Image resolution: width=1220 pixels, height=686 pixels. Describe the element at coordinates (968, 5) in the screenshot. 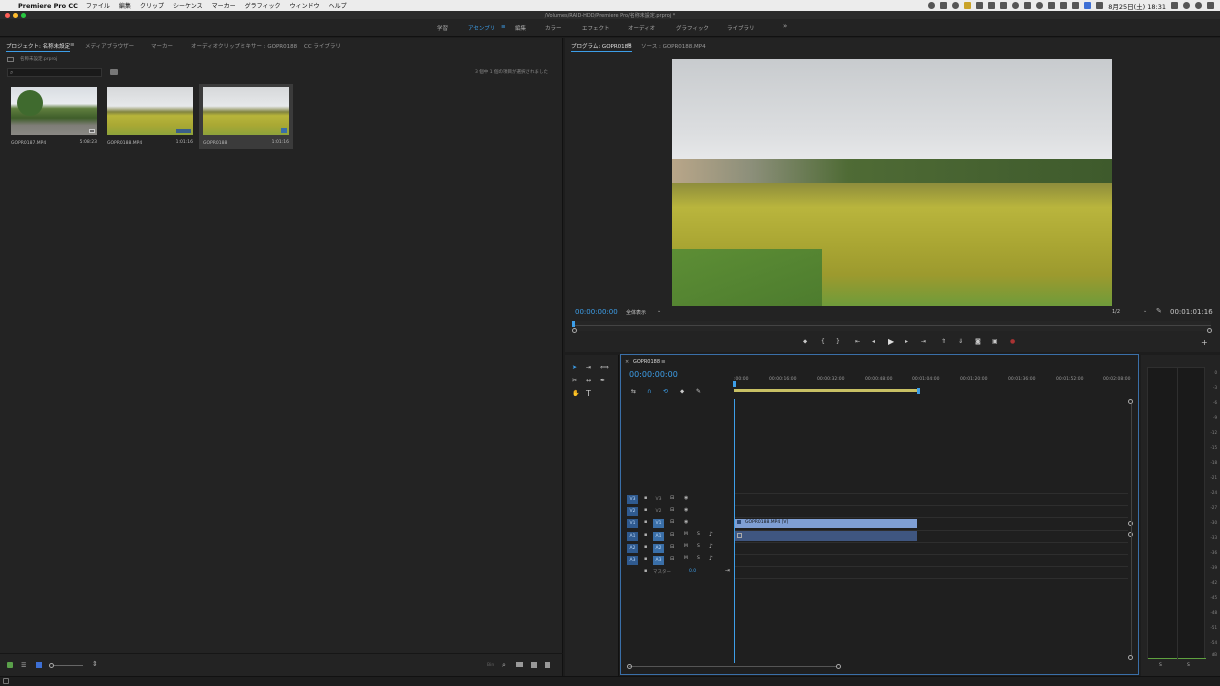

I see `warning-icon` at that location.